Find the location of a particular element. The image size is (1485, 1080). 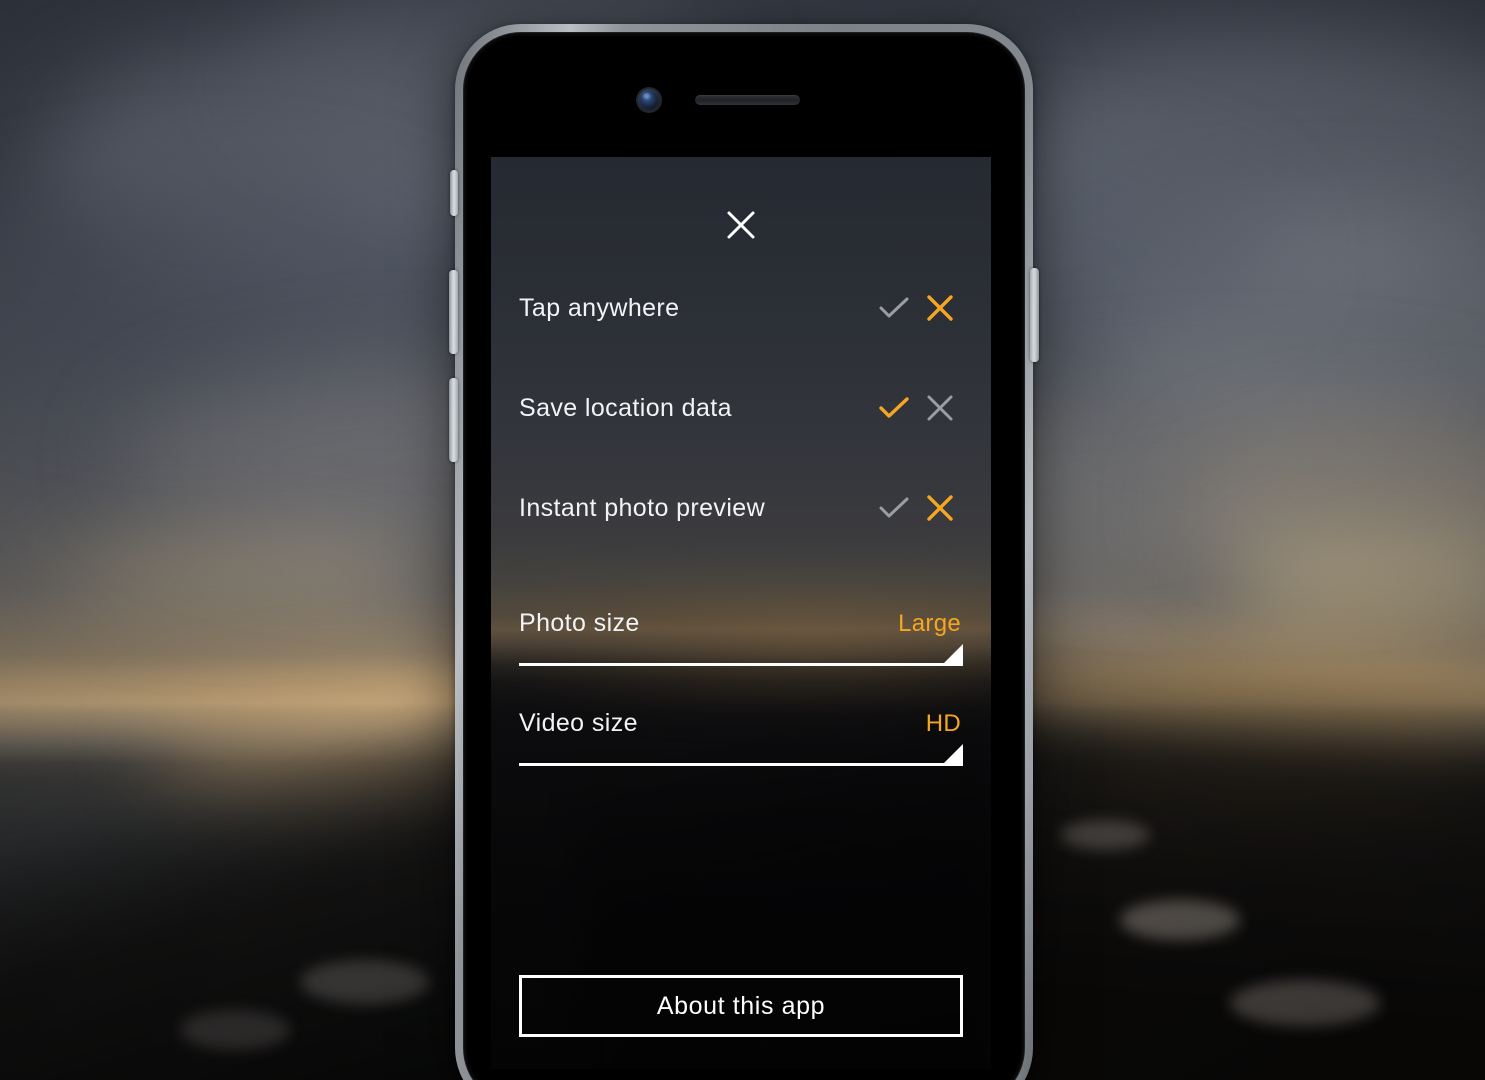

earpiece-speaker is located at coordinates (747, 100).